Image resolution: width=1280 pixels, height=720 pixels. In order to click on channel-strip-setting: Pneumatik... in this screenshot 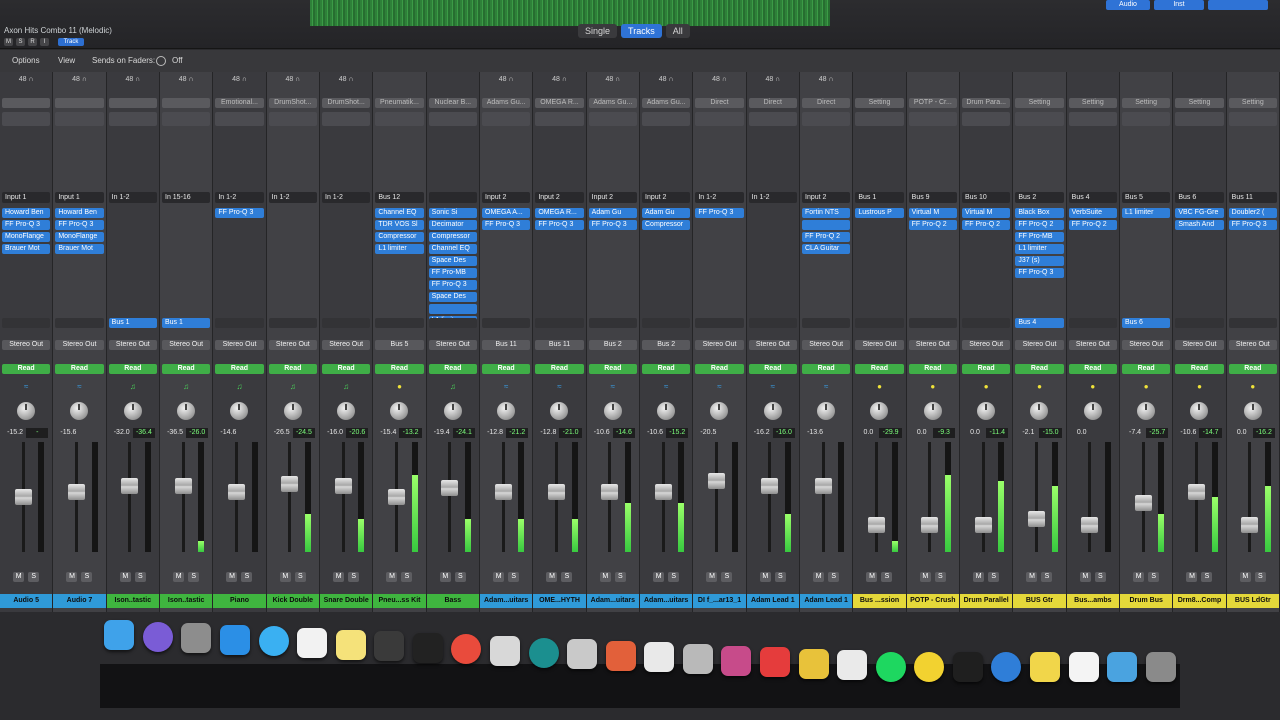, I will do `click(399, 103)`.